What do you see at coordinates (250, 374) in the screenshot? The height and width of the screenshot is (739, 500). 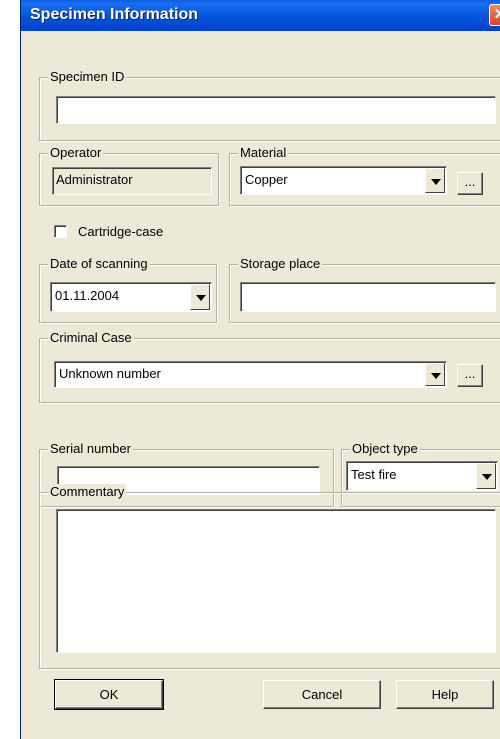 I see `criminal-case-select: Unknown number` at bounding box center [250, 374].